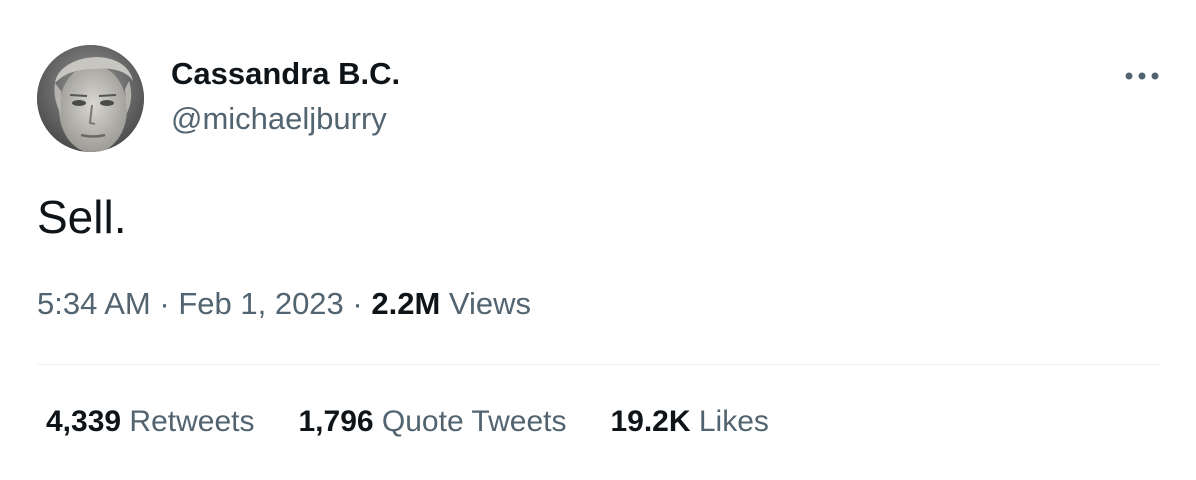 The height and width of the screenshot is (480, 1196). What do you see at coordinates (599, 364) in the screenshot?
I see `divider` at bounding box center [599, 364].